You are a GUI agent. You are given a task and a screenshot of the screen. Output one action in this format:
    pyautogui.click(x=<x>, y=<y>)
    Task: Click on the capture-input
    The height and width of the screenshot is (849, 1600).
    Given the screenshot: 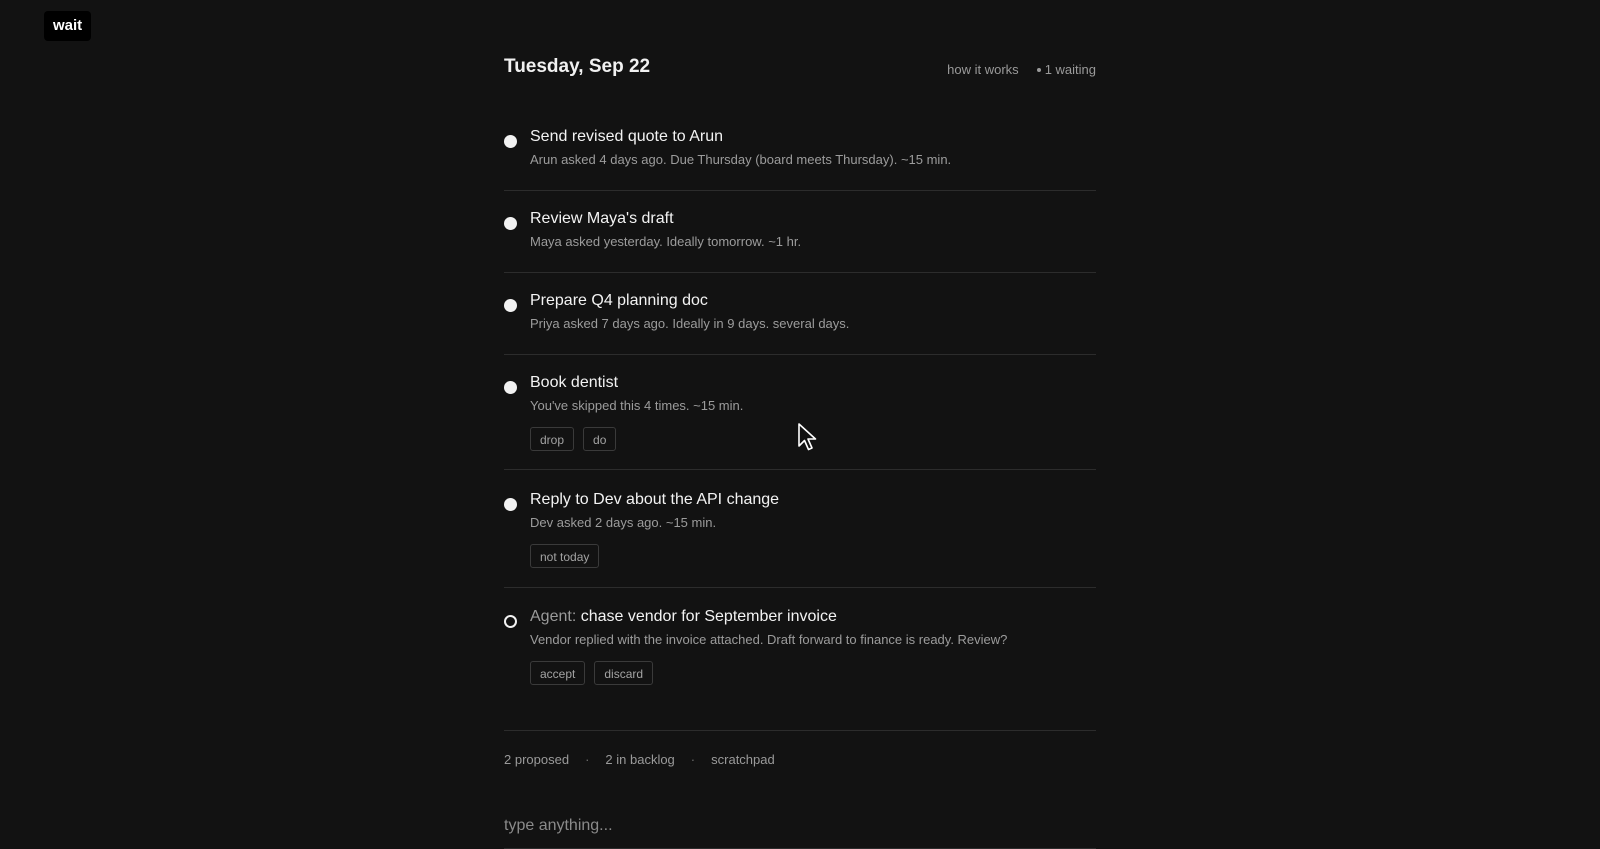 What is the action you would take?
    pyautogui.click(x=800, y=826)
    